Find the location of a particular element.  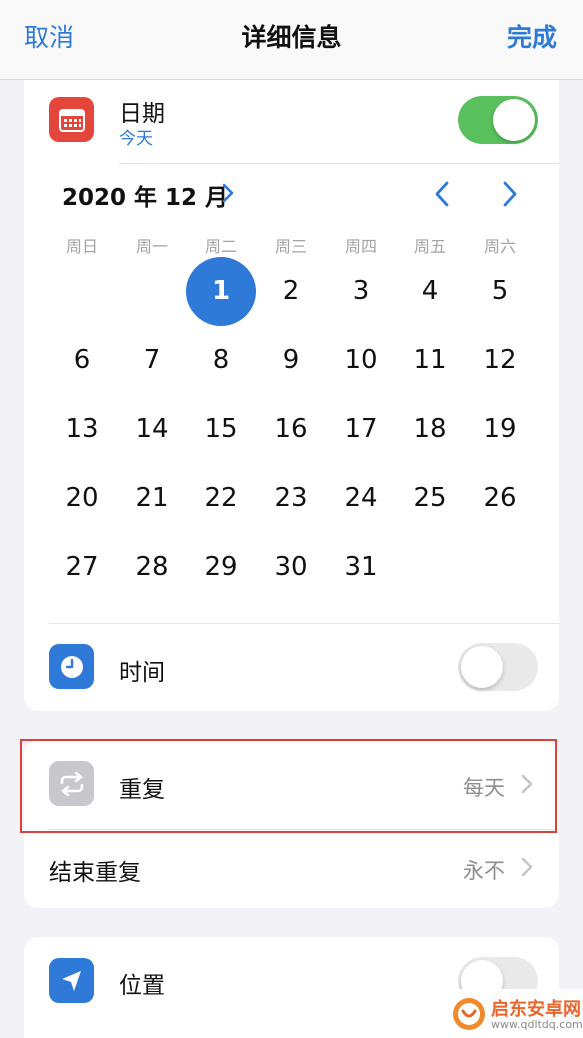

repeat-row-title: 重复 is located at coordinates (142, 790).